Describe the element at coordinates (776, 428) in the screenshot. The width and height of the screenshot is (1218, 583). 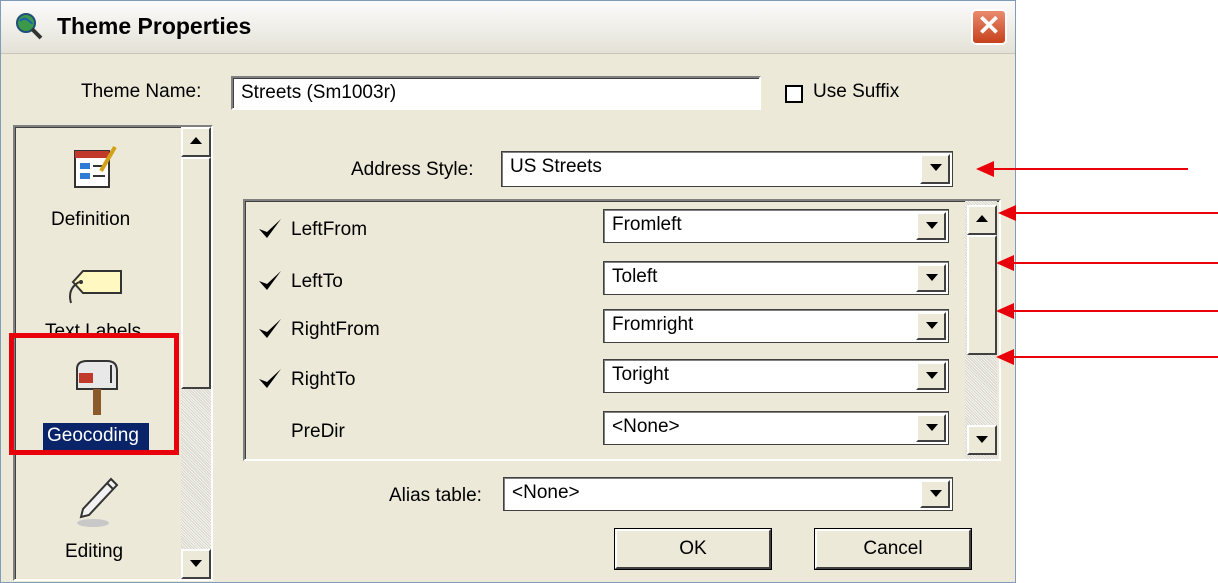
I see `field-select-predir: <None>` at that location.